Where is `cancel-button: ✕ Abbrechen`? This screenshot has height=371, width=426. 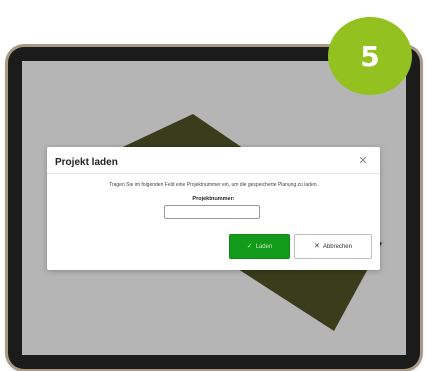
cancel-button: ✕ Abbrechen is located at coordinates (333, 246).